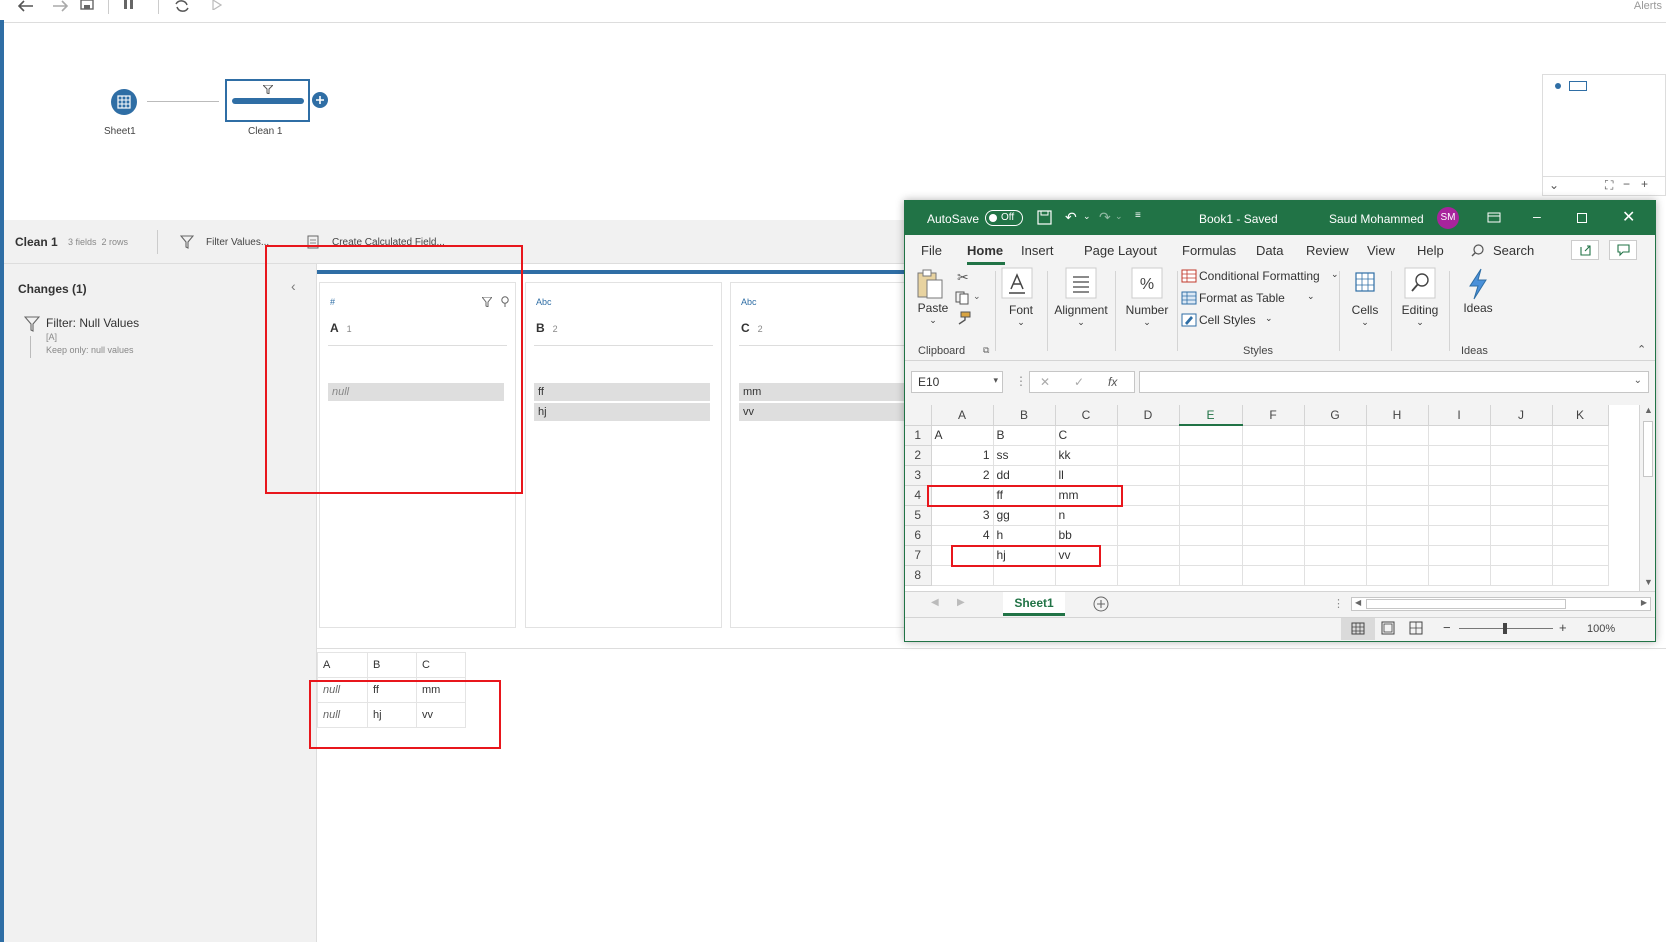 Image resolution: width=1666 pixels, height=942 pixels. What do you see at coordinates (29, 7) in the screenshot?
I see `back-icon` at bounding box center [29, 7].